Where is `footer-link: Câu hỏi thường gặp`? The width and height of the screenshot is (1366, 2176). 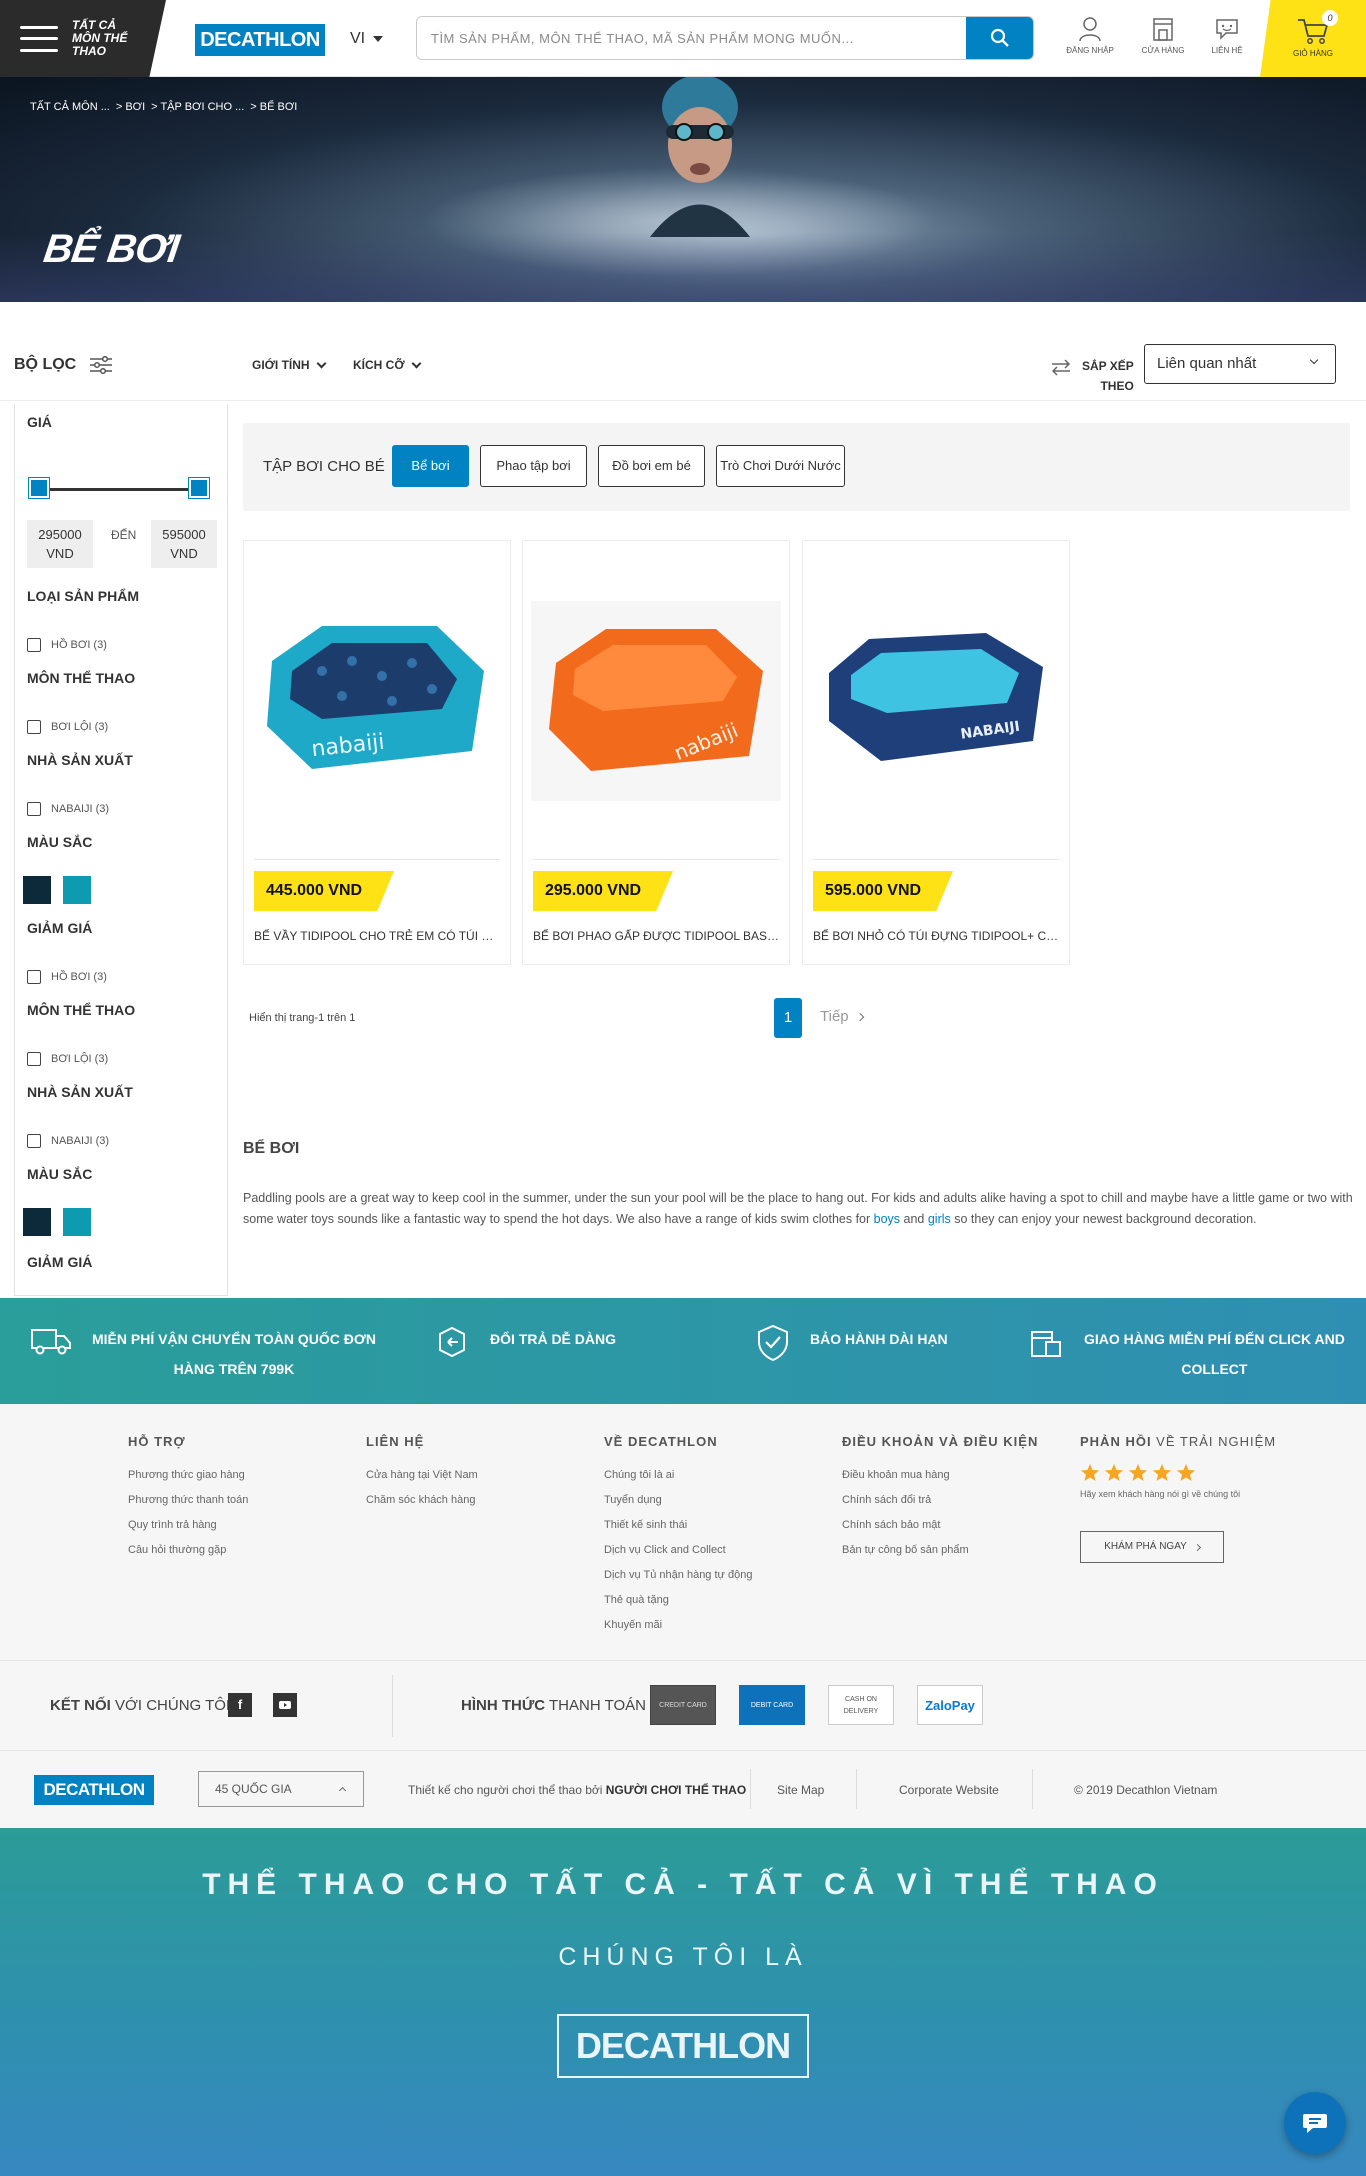
footer-link: Câu hỏi thường gặp is located at coordinates (188, 1550).